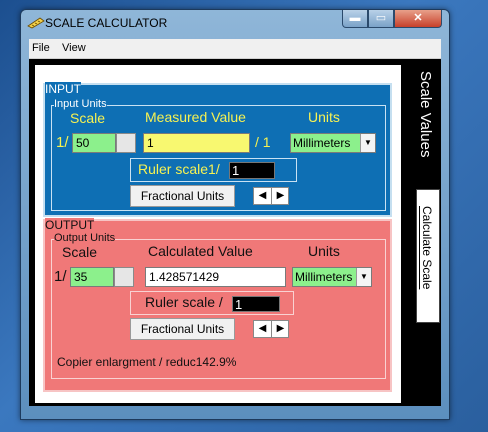  I want to click on tab-calculate-scale: Calculate Scale, so click(428, 256).